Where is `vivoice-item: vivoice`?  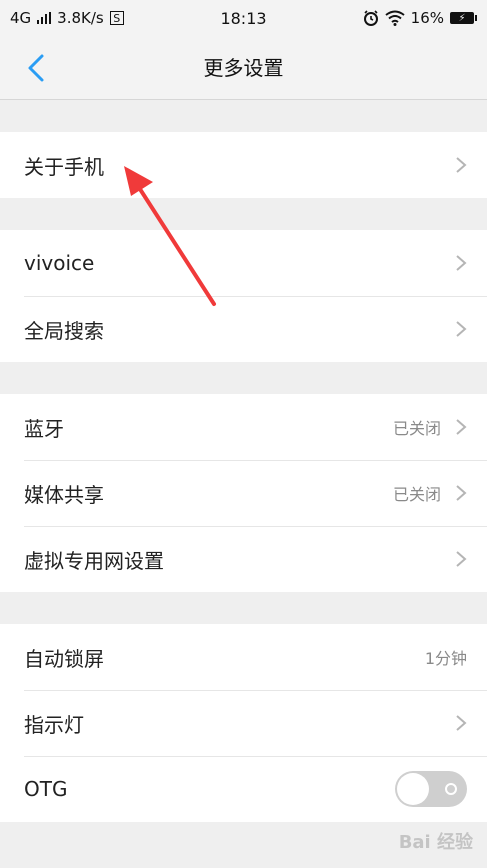 vivoice-item: vivoice is located at coordinates (243, 263).